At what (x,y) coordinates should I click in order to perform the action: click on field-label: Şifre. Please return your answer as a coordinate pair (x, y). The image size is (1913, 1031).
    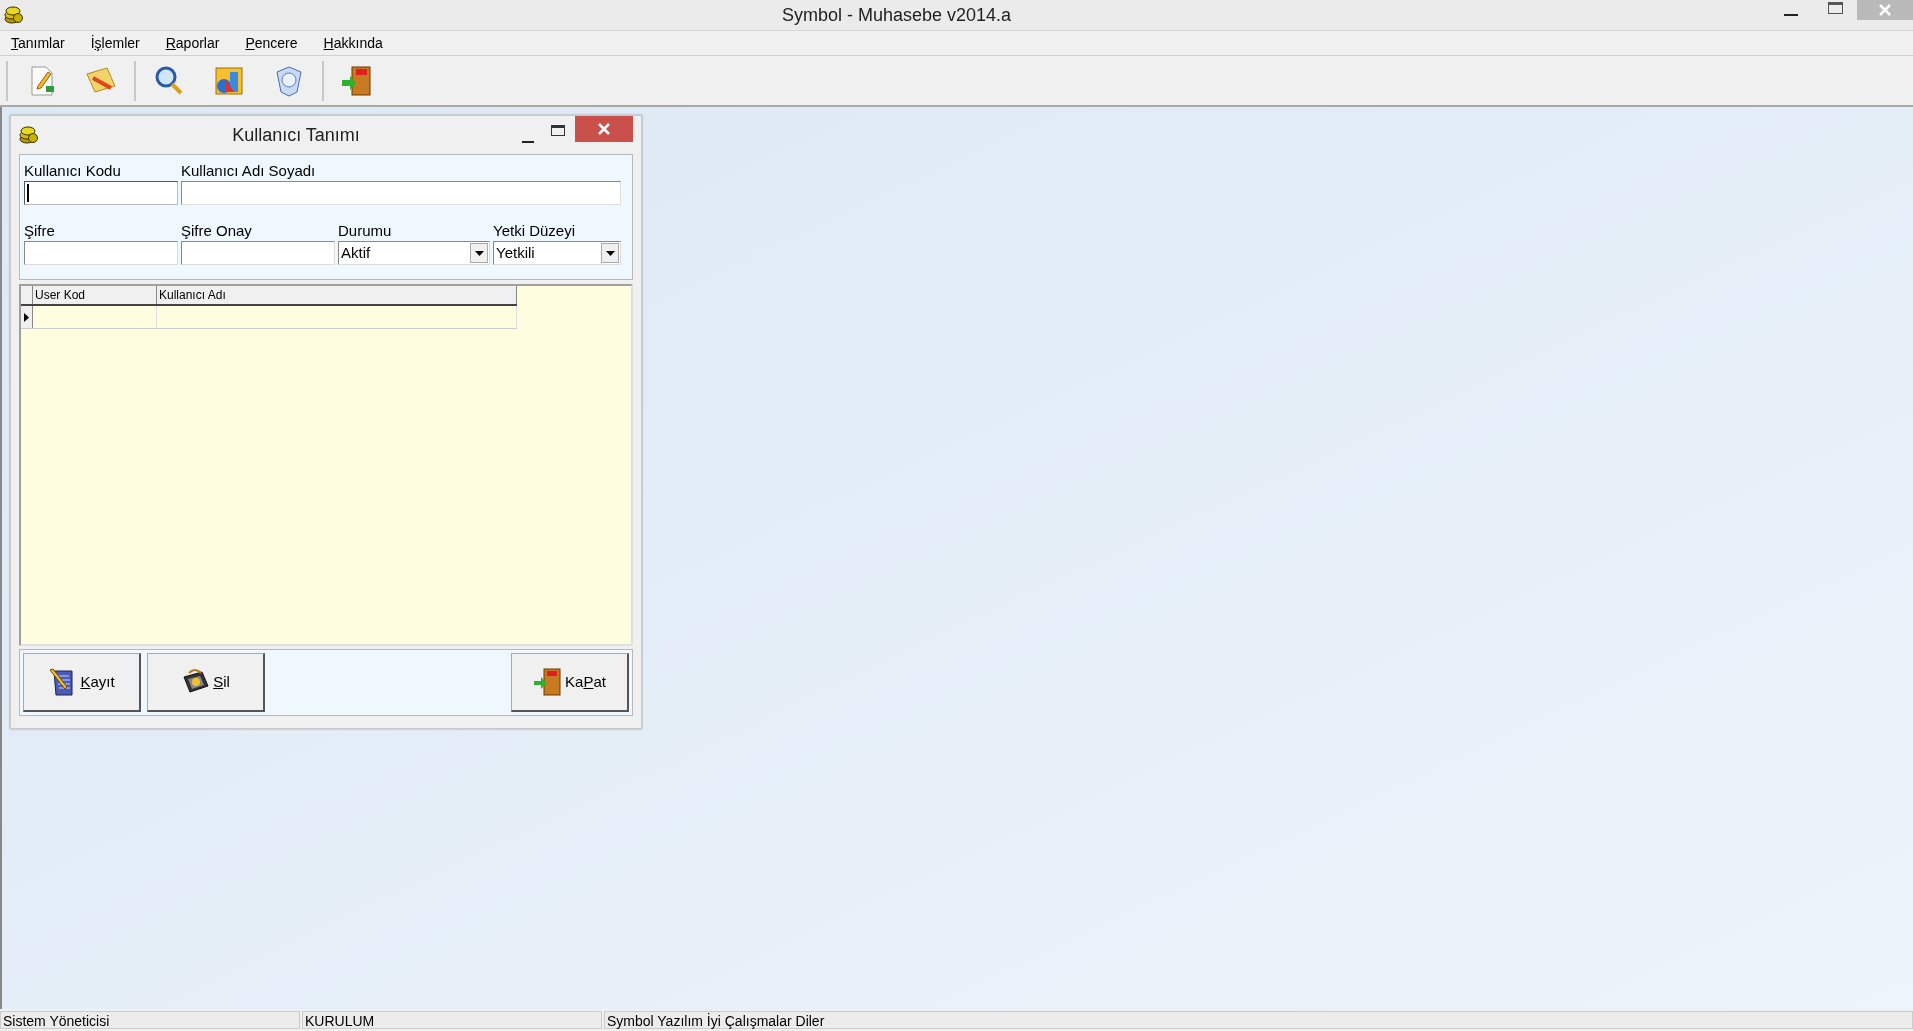
    Looking at the image, I should click on (40, 231).